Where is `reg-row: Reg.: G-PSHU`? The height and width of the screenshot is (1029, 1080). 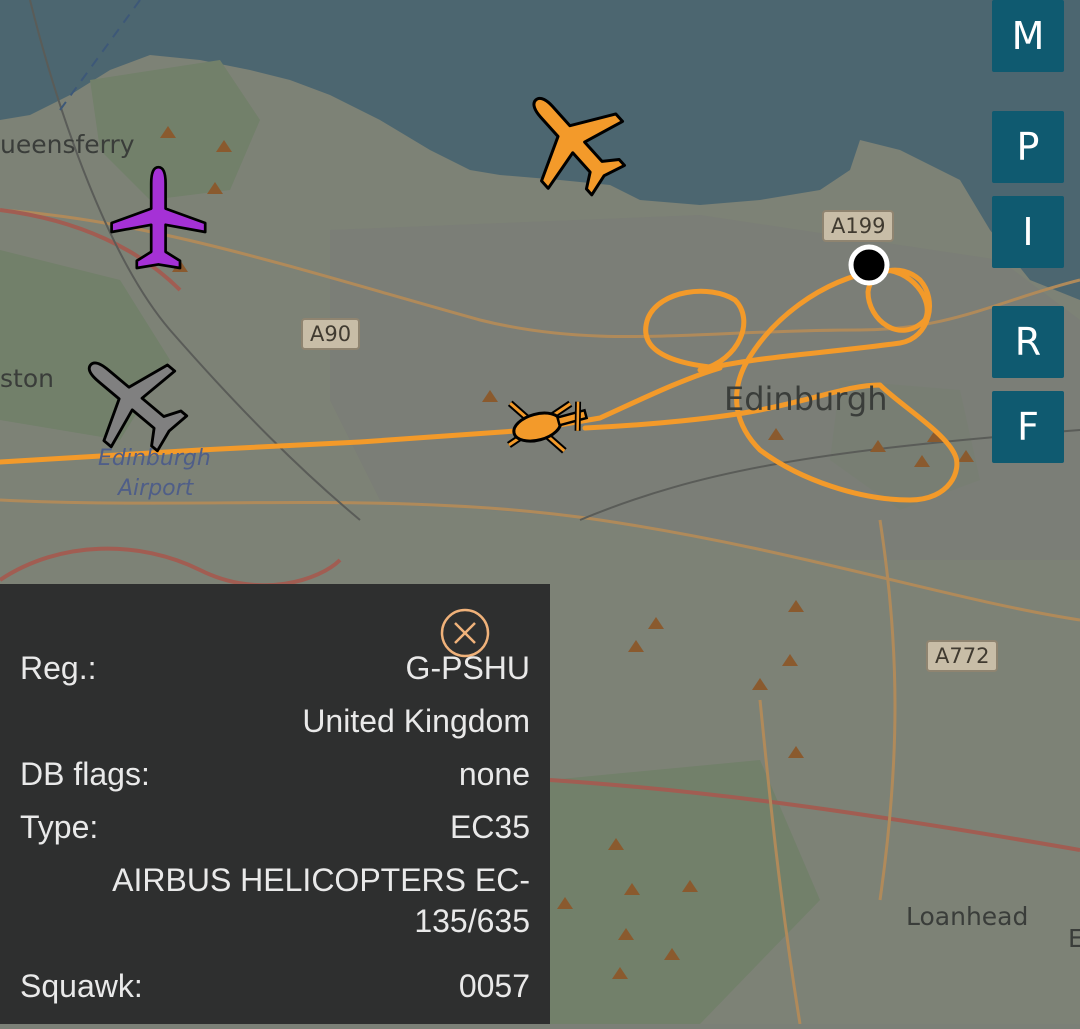 reg-row: Reg.: G-PSHU is located at coordinates (275, 670).